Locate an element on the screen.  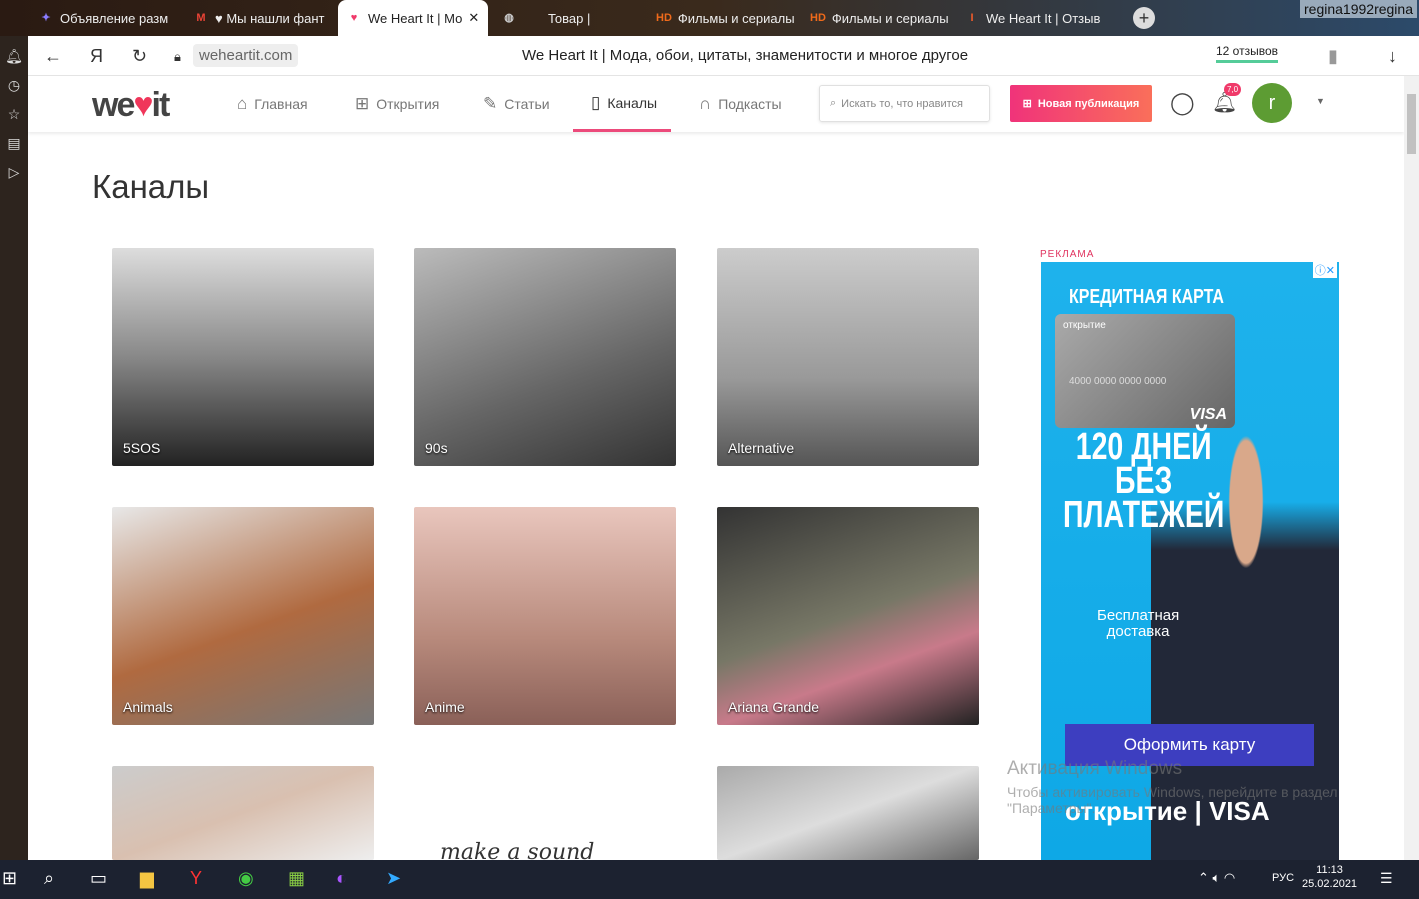
nav-label: Статьи is located at coordinates (527, 104).